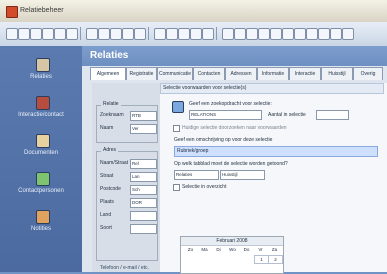 The width and height of the screenshot is (387, 274). Describe the element at coordinates (107, 202) in the screenshot. I see `field-label: Plaats` at that location.